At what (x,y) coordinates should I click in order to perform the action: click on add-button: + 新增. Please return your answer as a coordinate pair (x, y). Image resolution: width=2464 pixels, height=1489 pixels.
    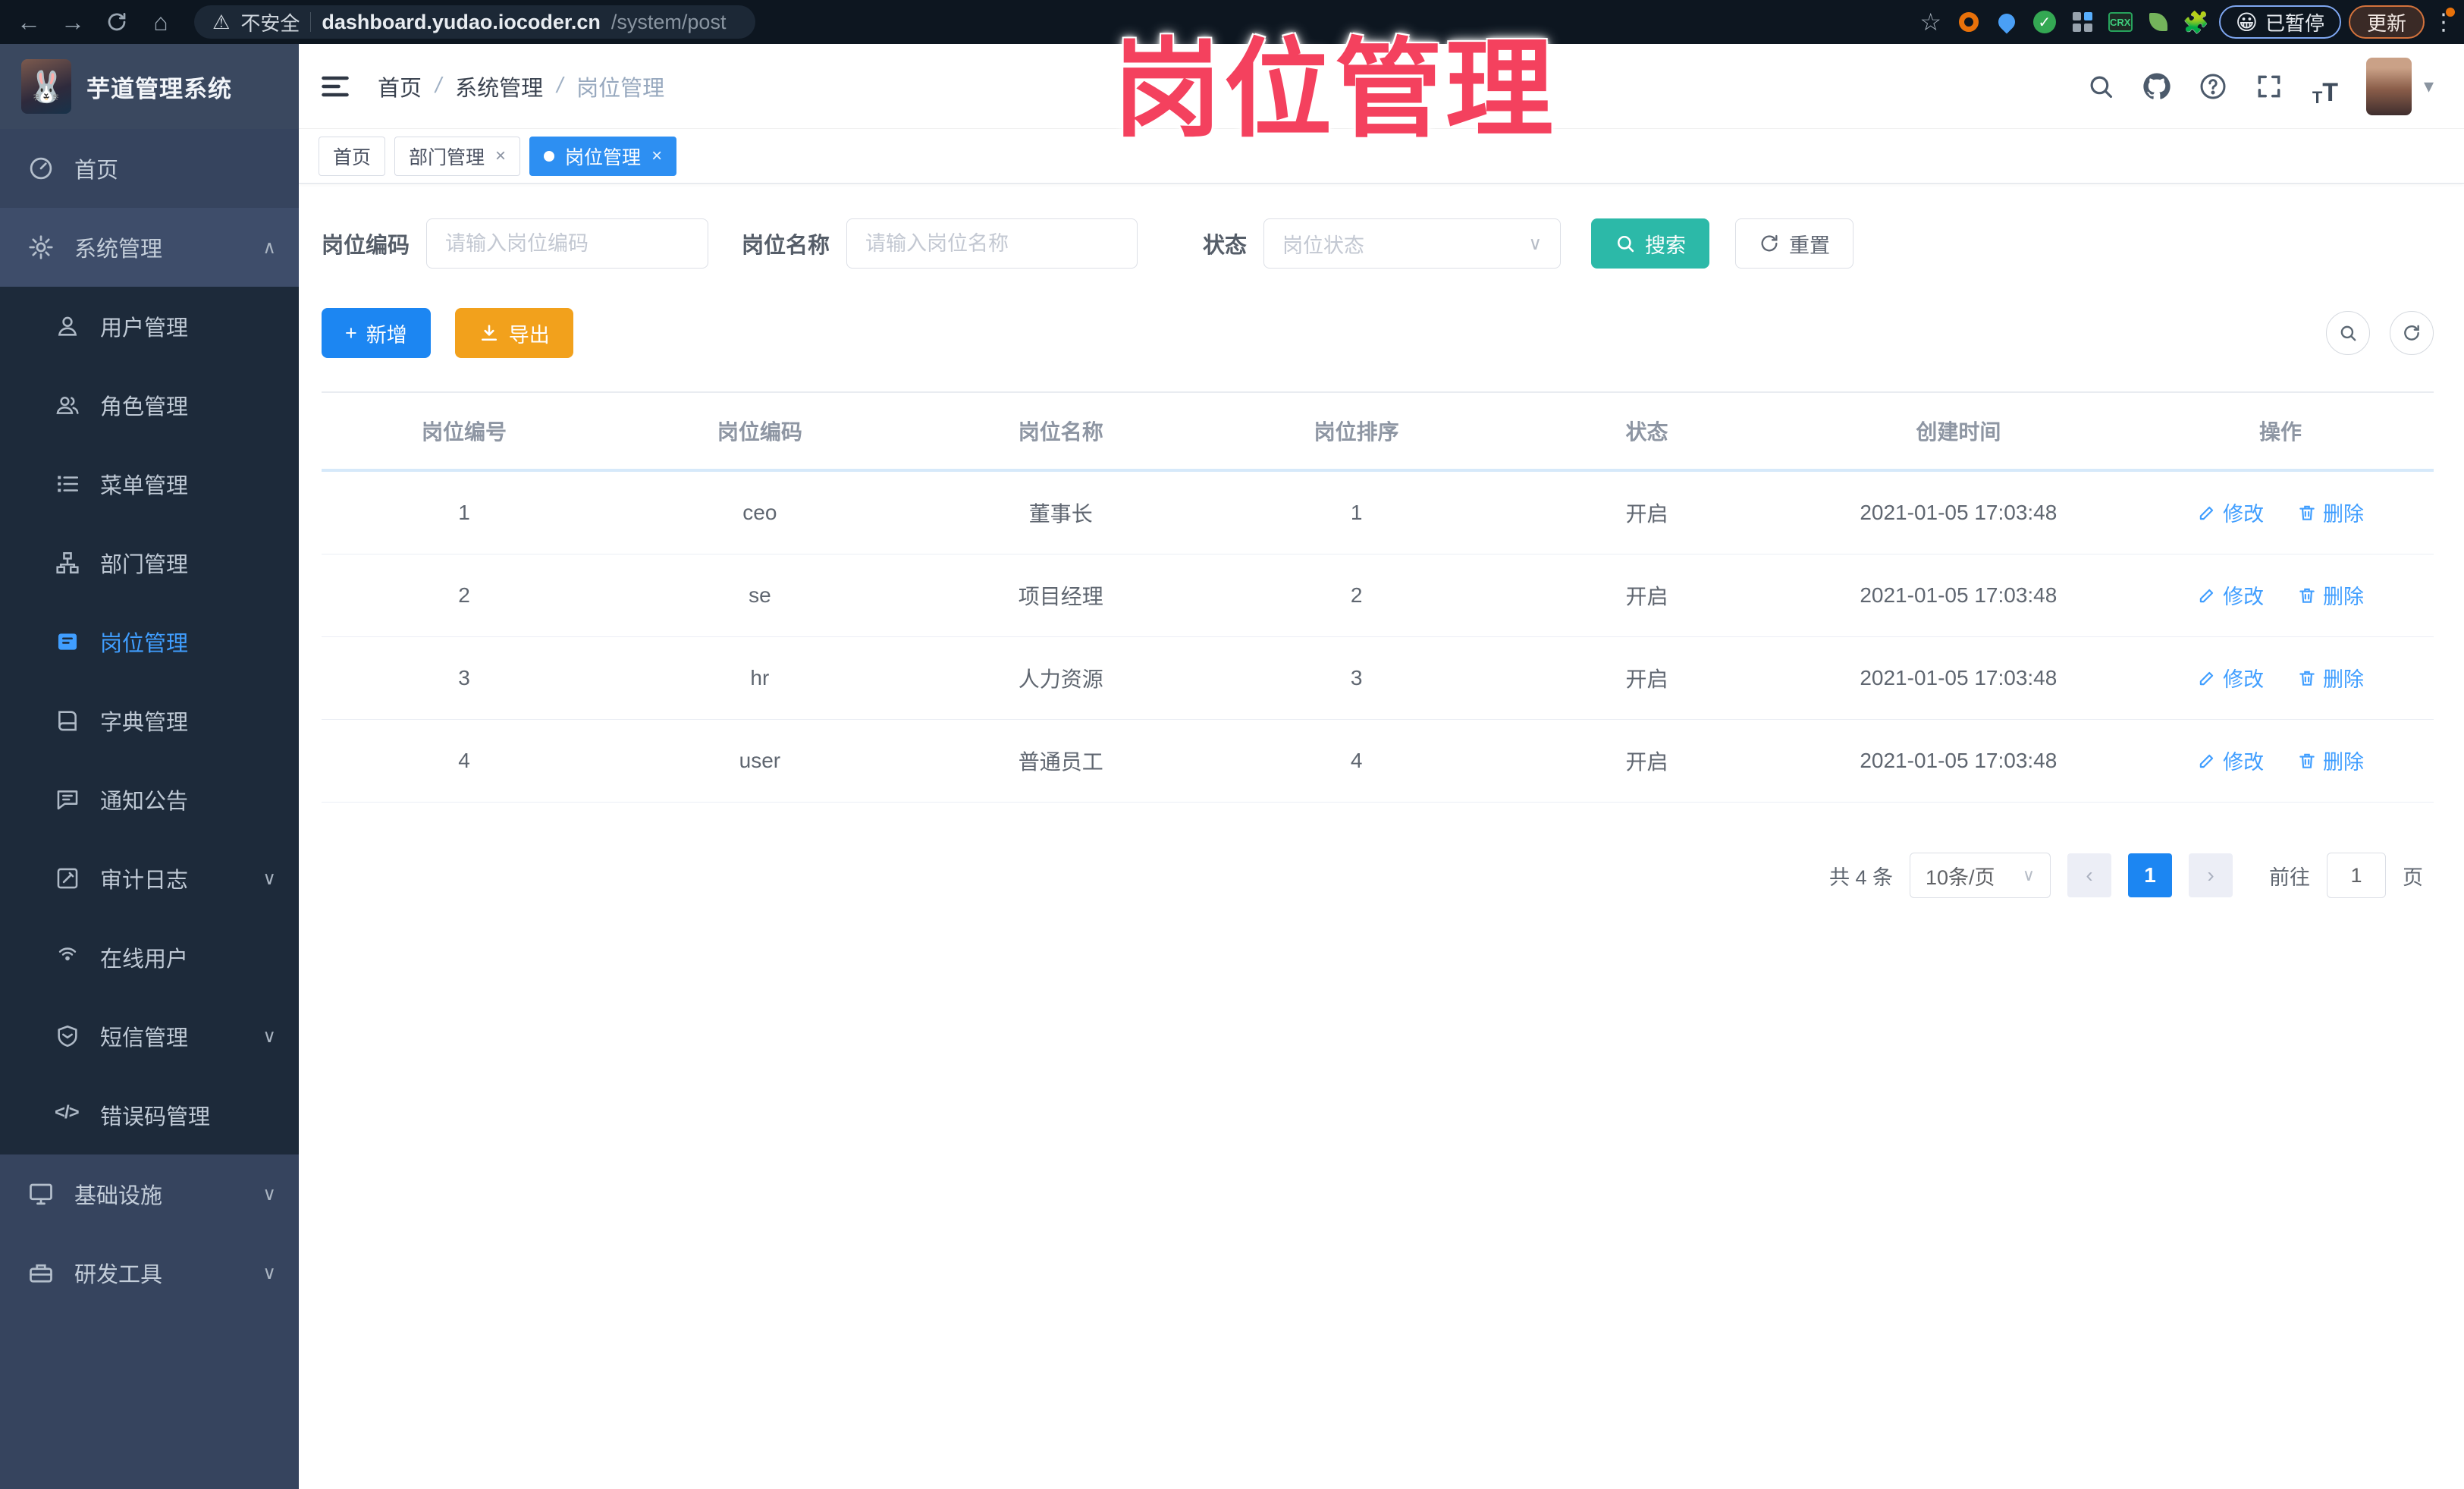
    Looking at the image, I should click on (376, 333).